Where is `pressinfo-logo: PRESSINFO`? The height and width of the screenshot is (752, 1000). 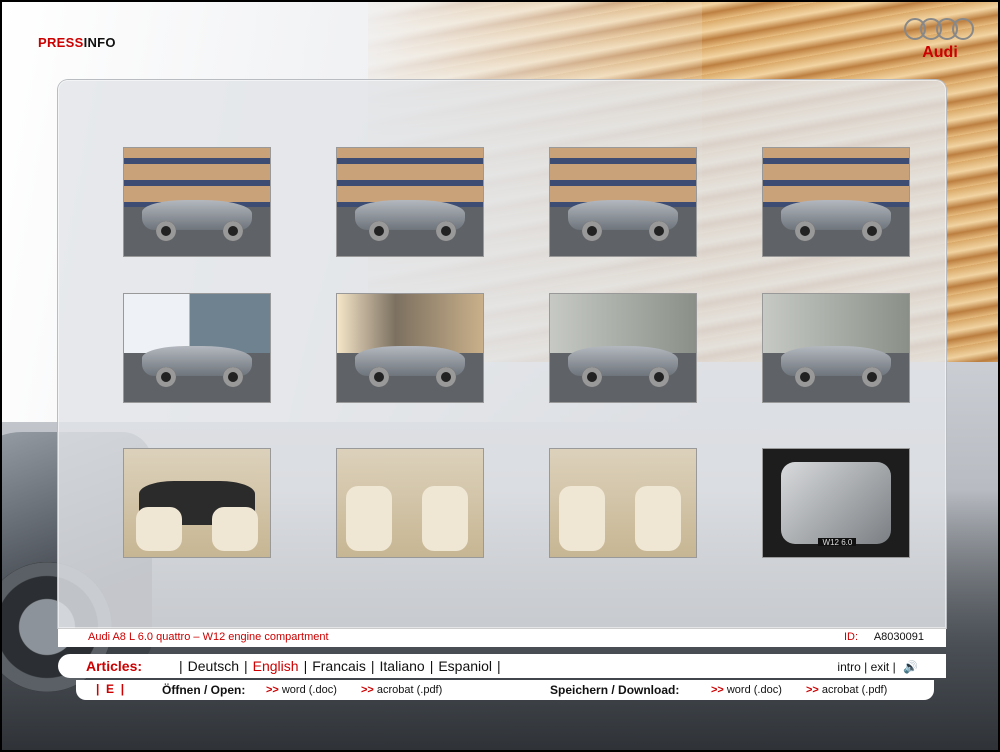
pressinfo-logo: PRESSINFO is located at coordinates (77, 42).